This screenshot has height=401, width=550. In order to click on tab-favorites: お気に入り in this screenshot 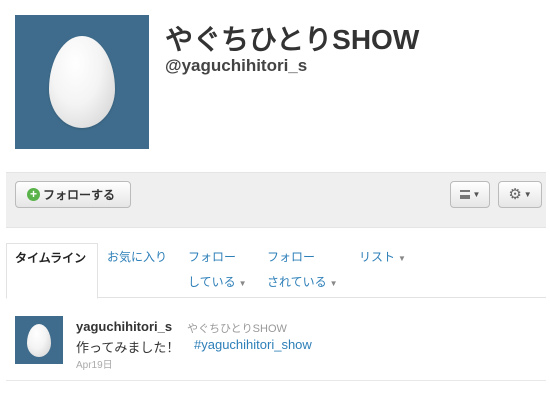, I will do `click(137, 257)`.